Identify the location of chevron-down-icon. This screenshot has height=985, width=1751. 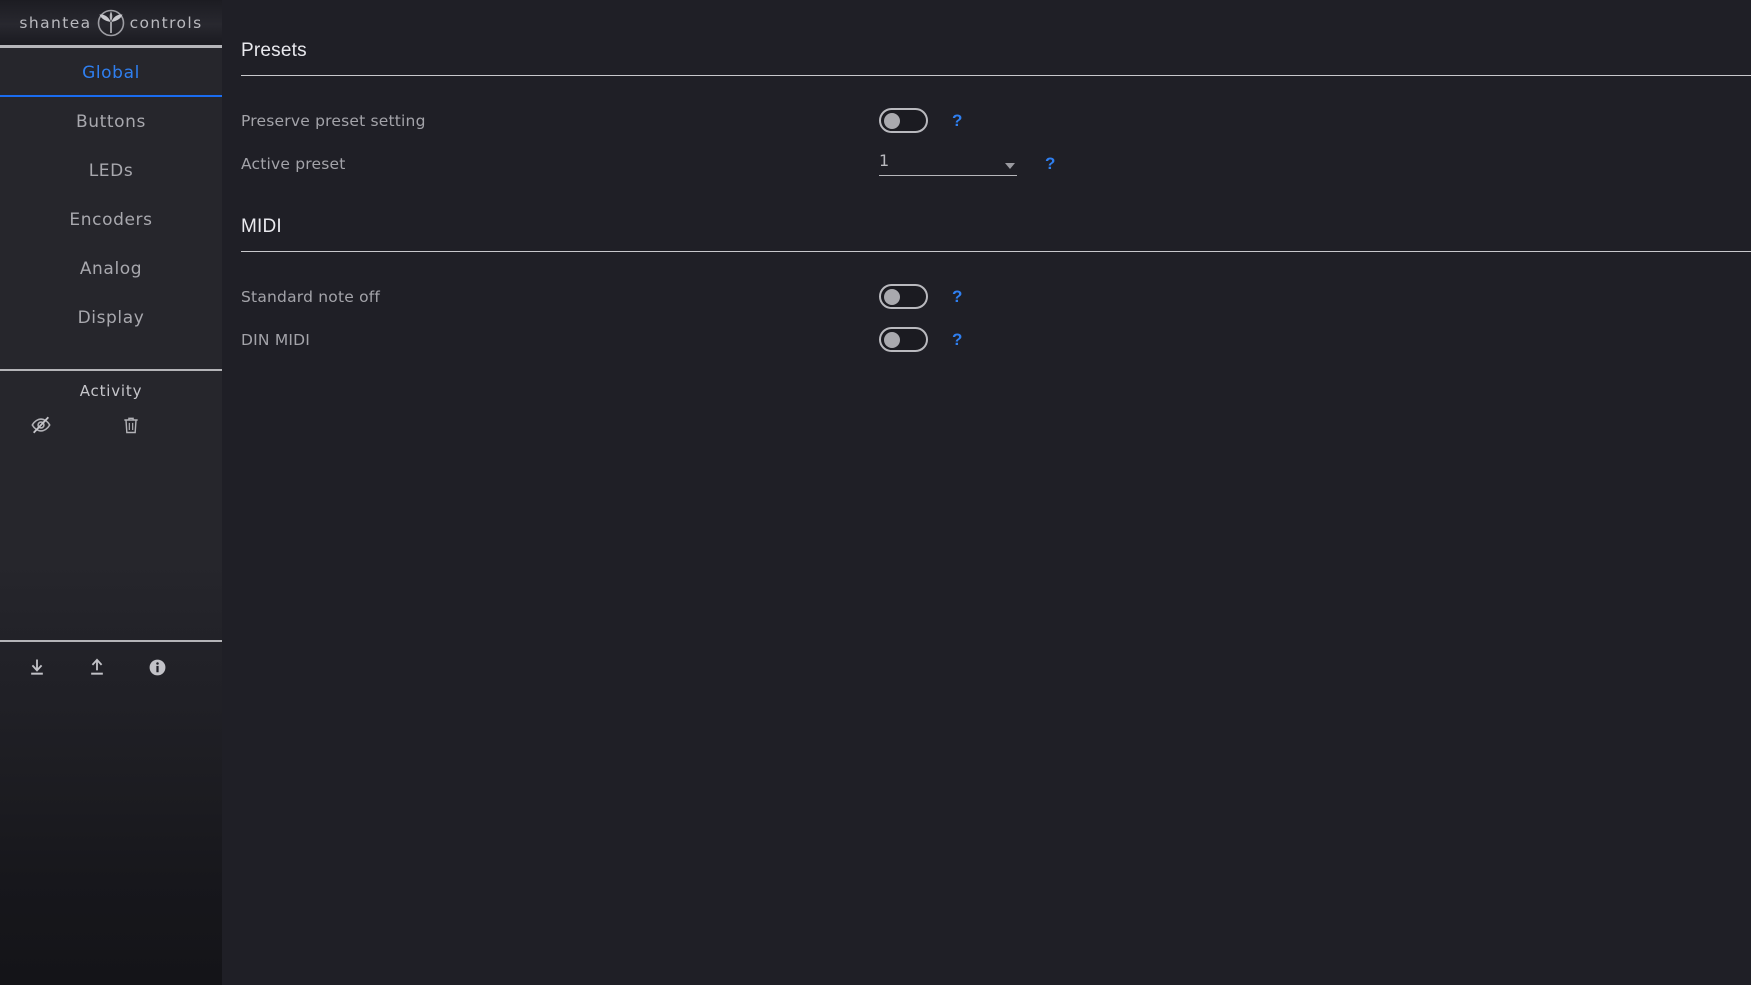
(1010, 166).